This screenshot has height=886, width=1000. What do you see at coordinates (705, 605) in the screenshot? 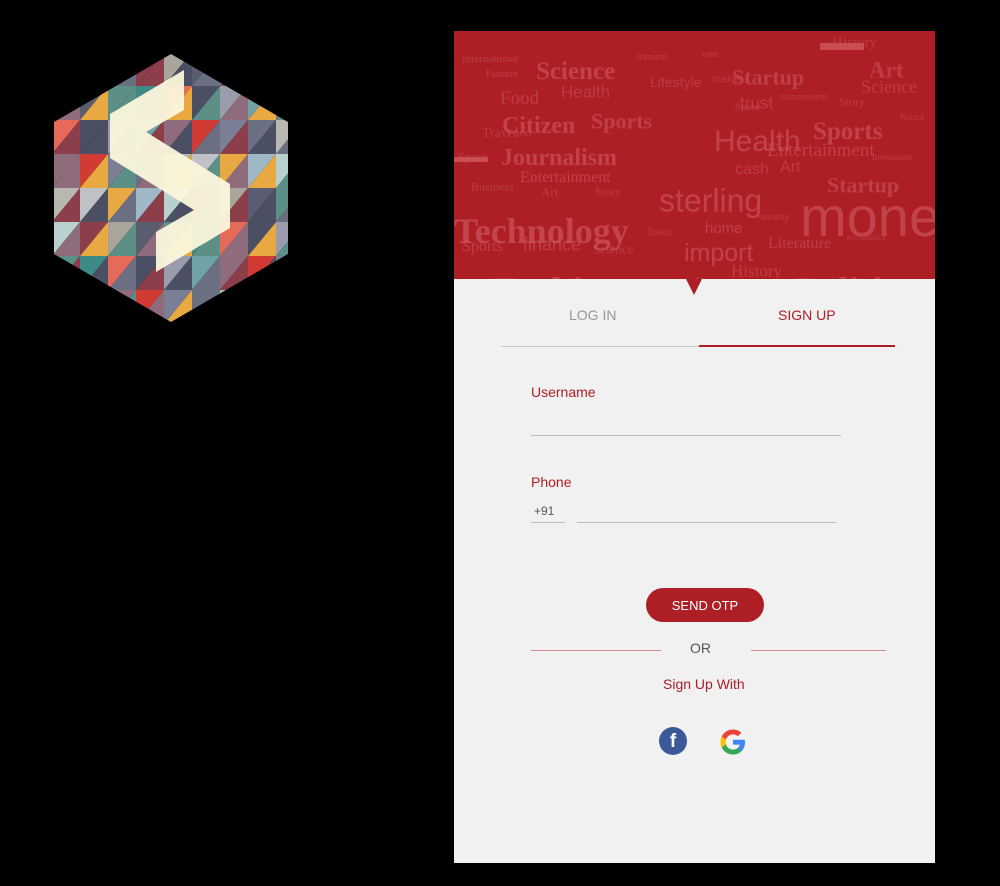
I see `send-otp-button: SEND OTP` at bounding box center [705, 605].